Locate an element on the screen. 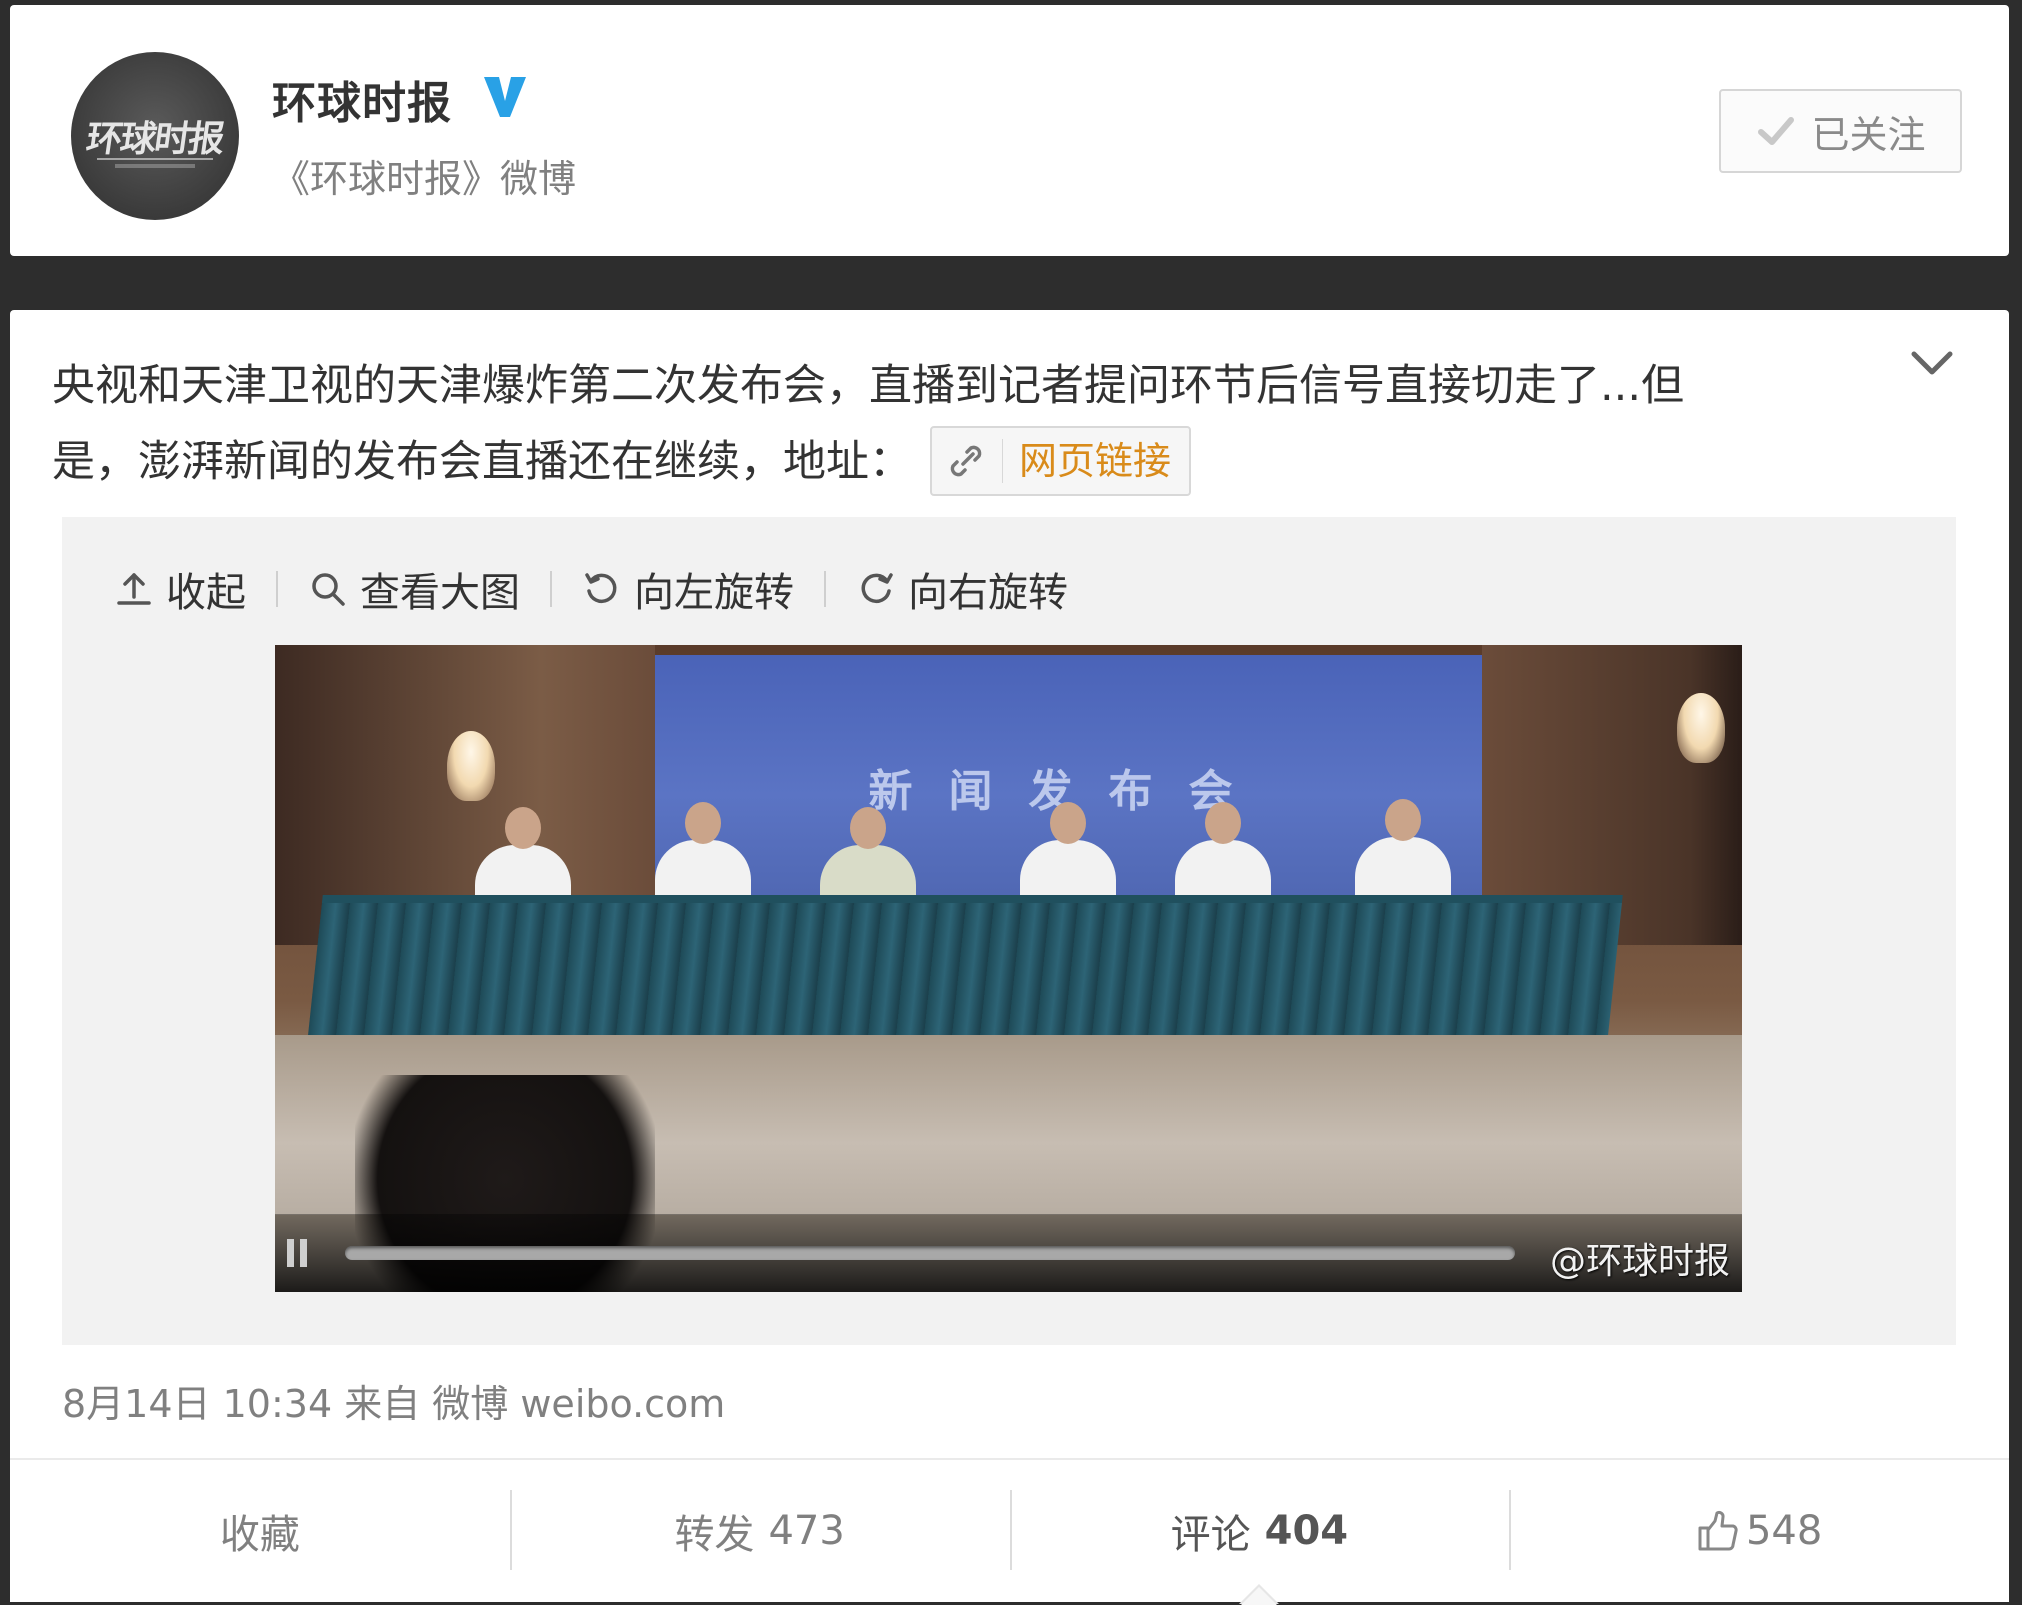 The width and height of the screenshot is (2022, 1605). view-large-button: 查看大图 is located at coordinates (414, 589).